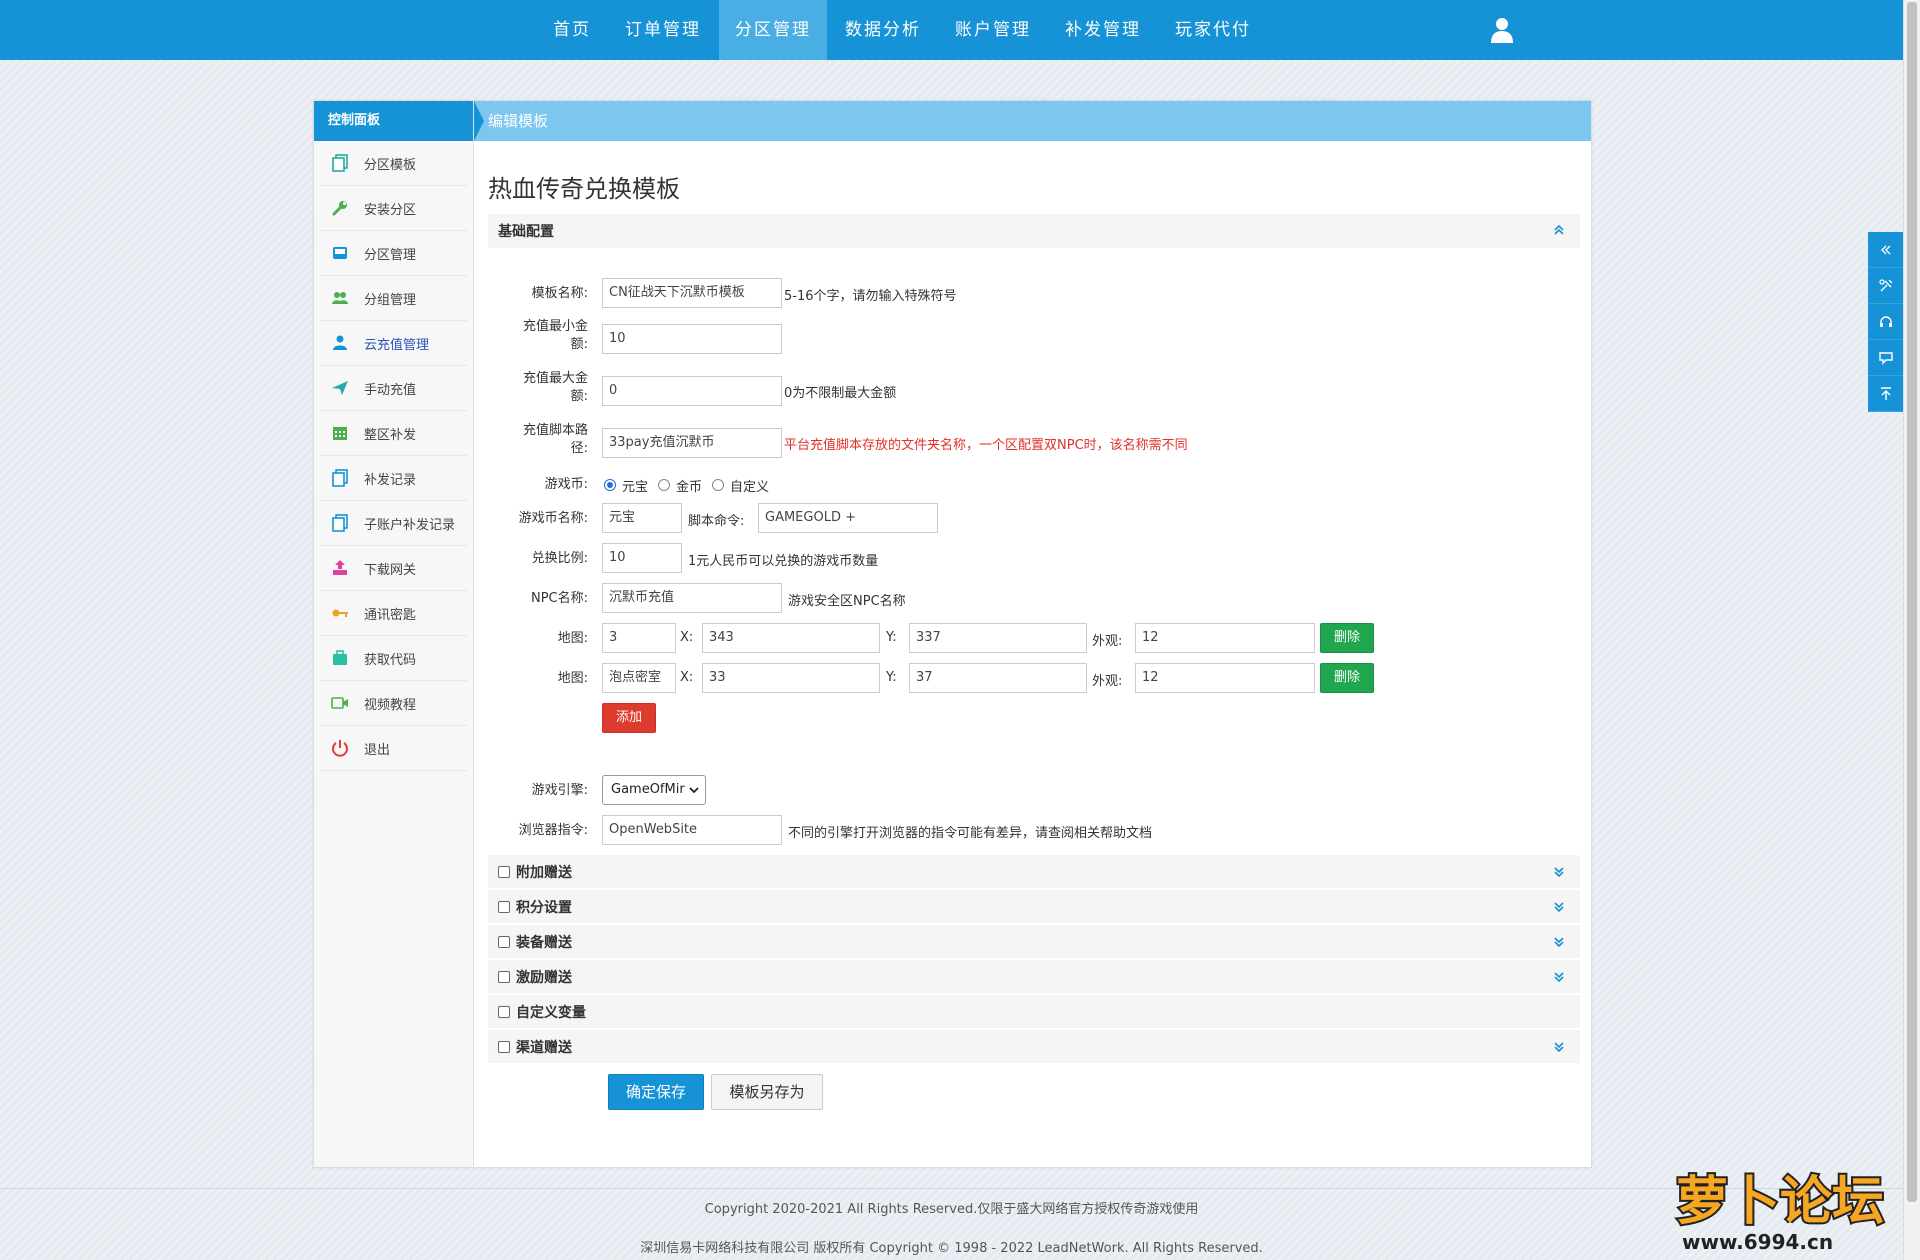 This screenshot has width=1920, height=1260. Describe the element at coordinates (555, 430) in the screenshot. I see `script-path-label-line1: 充值脚本路` at that location.